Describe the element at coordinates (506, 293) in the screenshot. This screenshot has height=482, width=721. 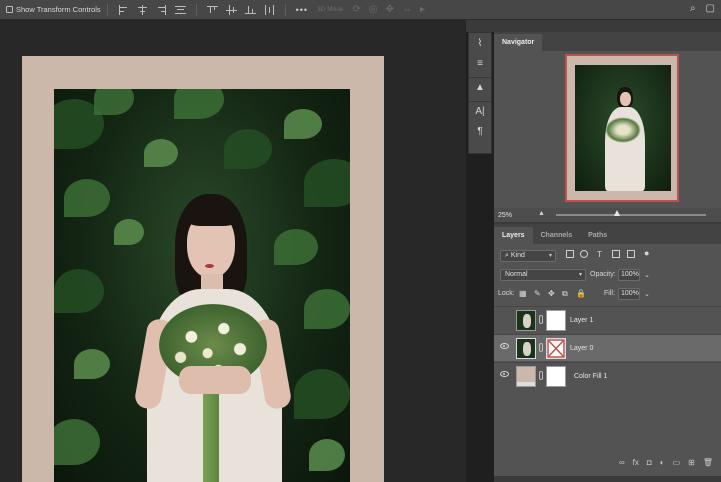
I see `lock-label: Lock:` at that location.